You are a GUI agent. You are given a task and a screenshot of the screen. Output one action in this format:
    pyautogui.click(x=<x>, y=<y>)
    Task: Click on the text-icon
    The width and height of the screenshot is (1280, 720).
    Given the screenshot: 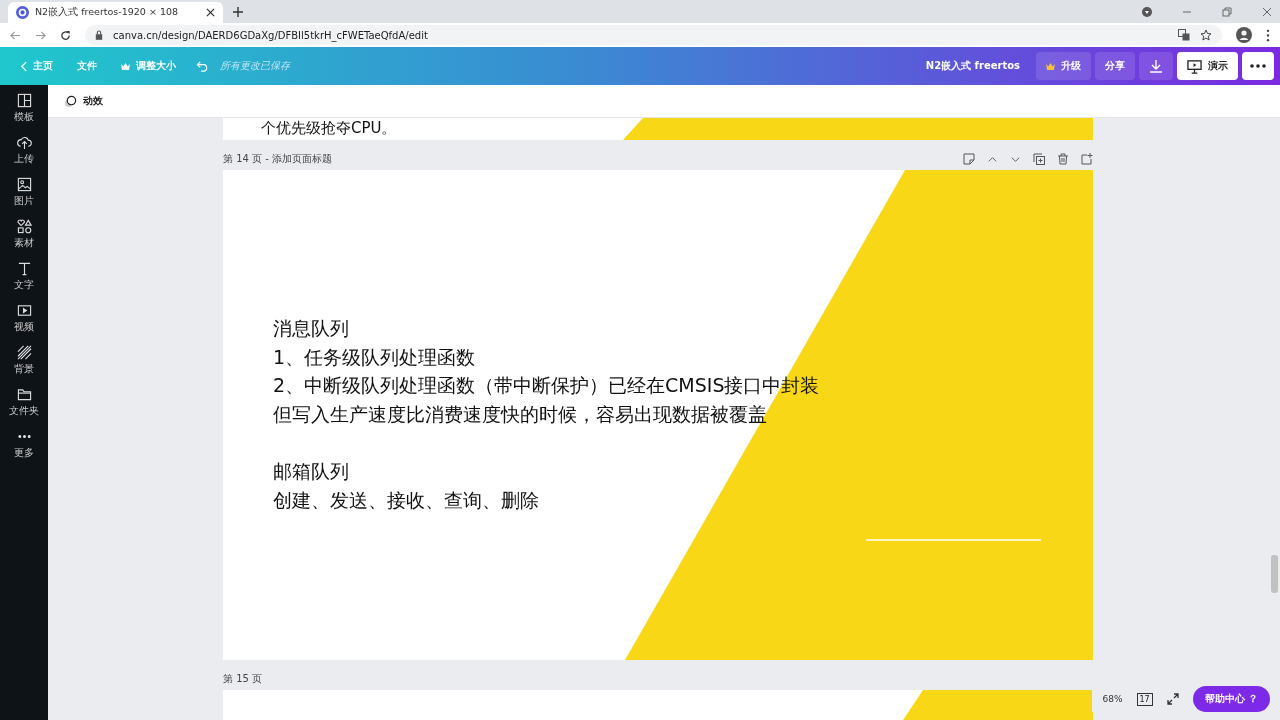 What is the action you would take?
    pyautogui.click(x=24, y=268)
    